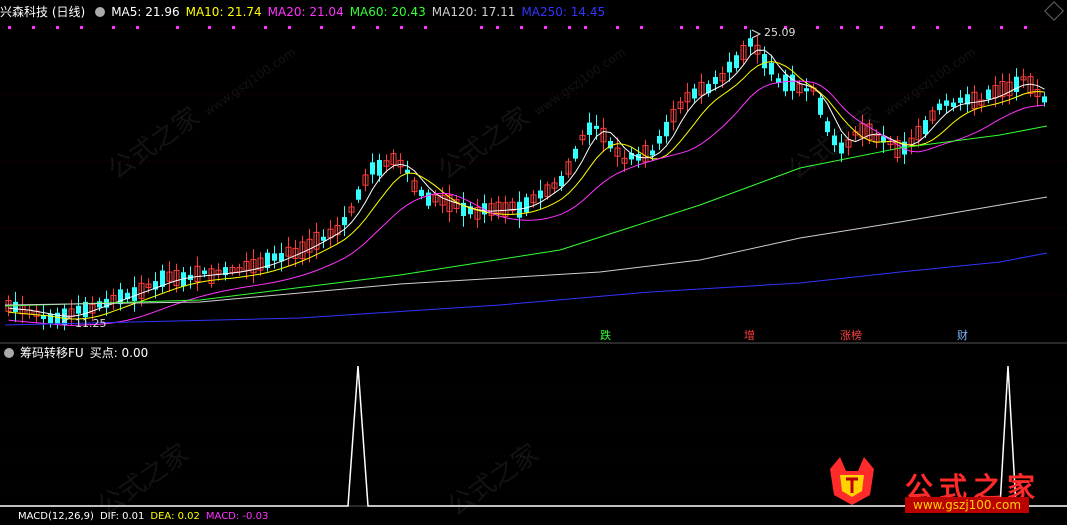 This screenshot has height=525, width=1067. I want to click on low-price-label: 11.25, so click(91, 323).